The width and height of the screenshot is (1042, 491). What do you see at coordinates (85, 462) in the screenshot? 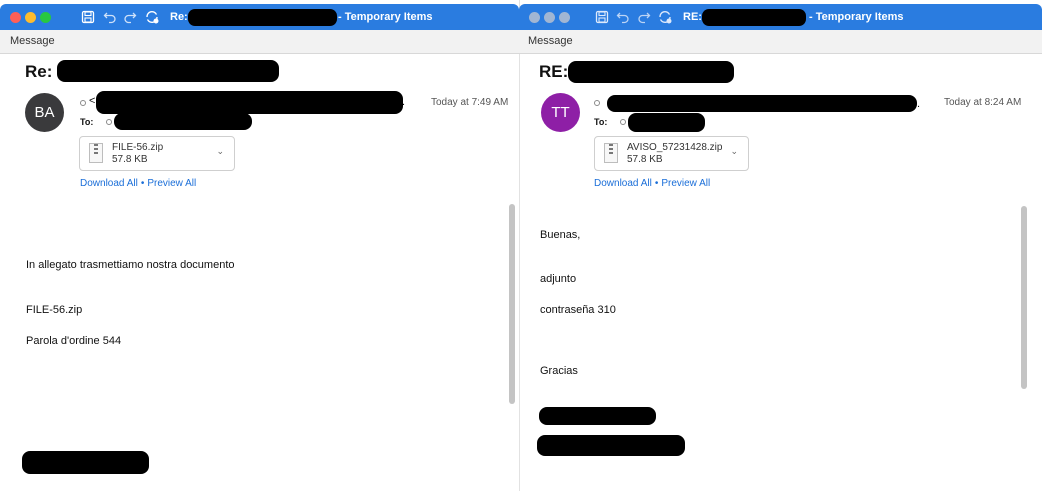
I see `redacted-signature` at bounding box center [85, 462].